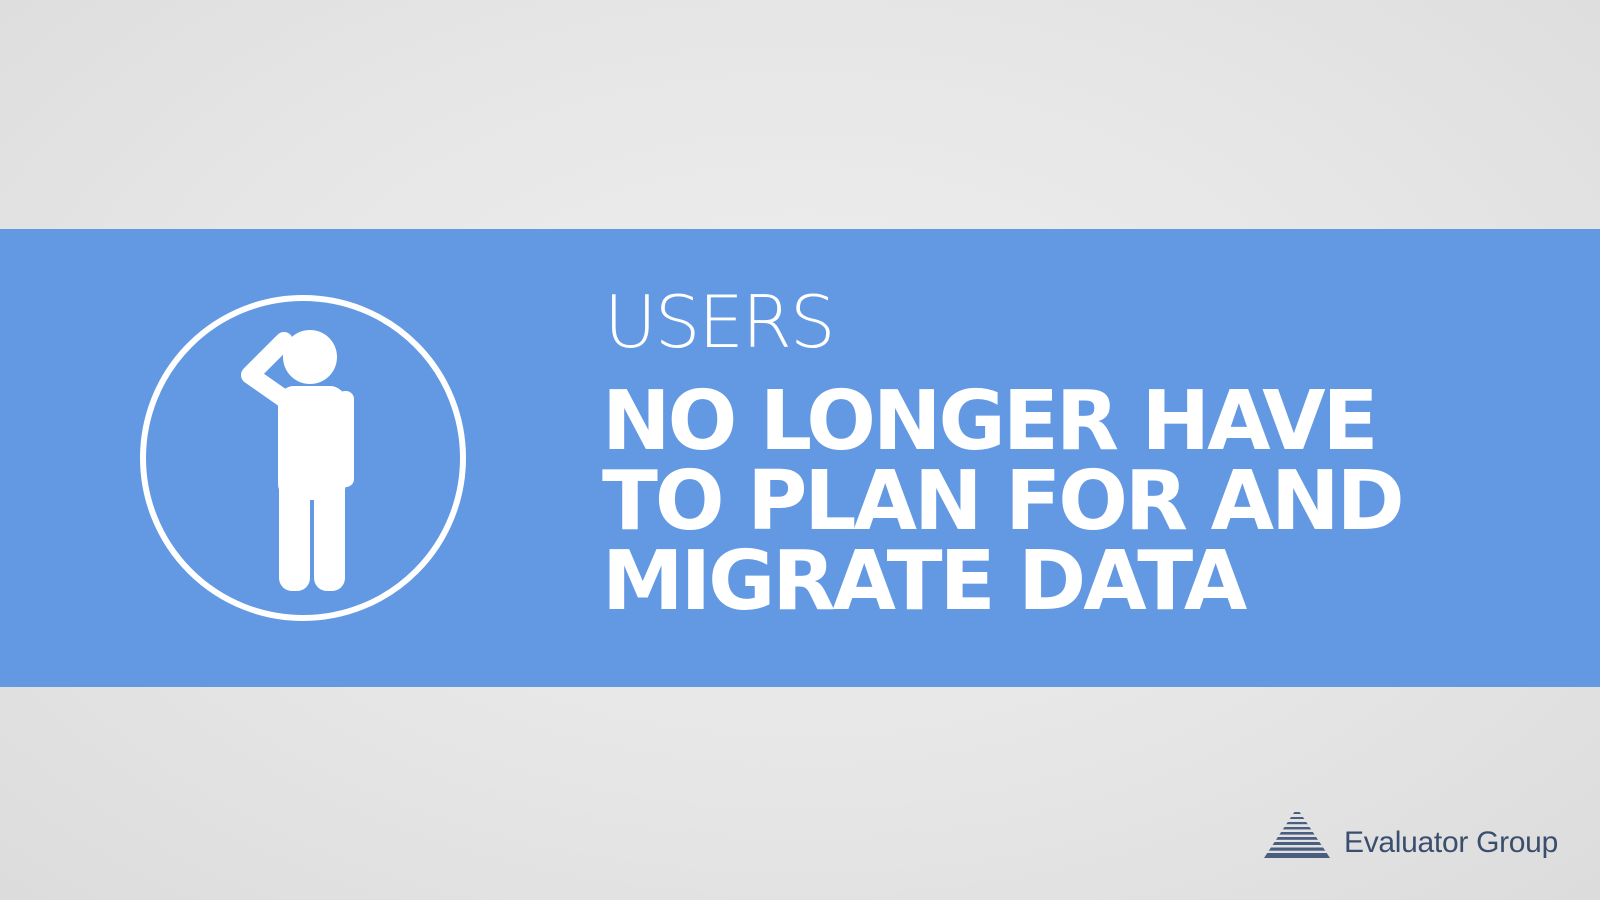  I want to click on brand-watermark: Evaluator Group, so click(1411, 836).